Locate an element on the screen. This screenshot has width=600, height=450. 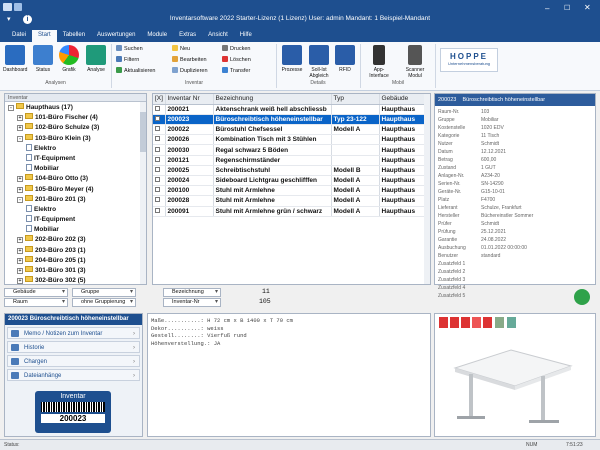
scanner-button: Scanner Modul is located at coordinates (415, 62).